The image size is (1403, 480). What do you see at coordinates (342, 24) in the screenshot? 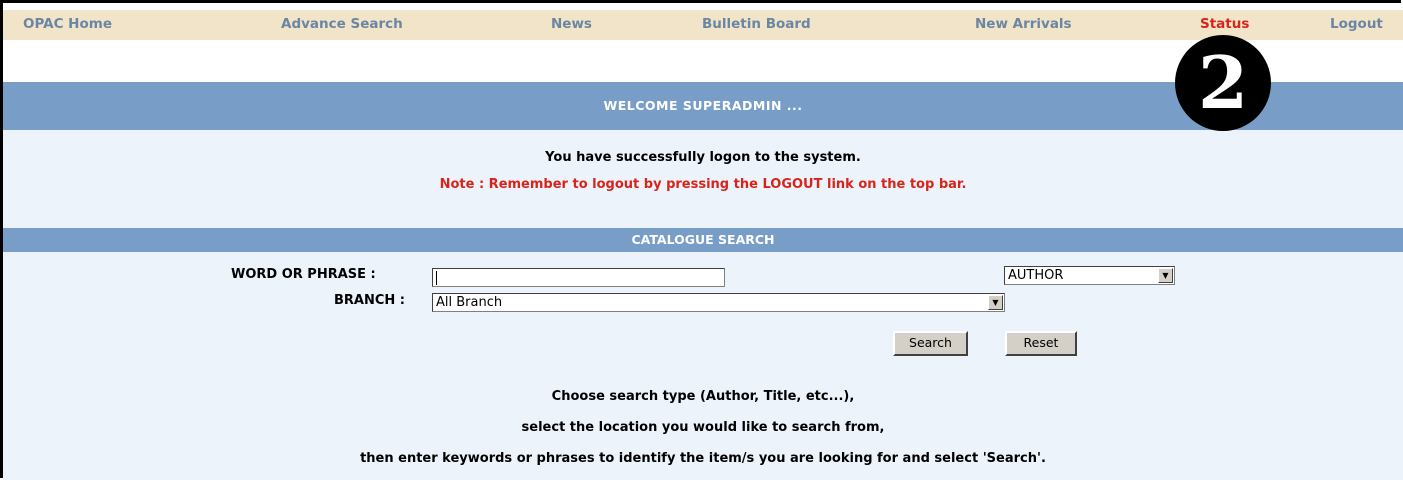
I see `nav-advance-search-link: Advance Search` at bounding box center [342, 24].